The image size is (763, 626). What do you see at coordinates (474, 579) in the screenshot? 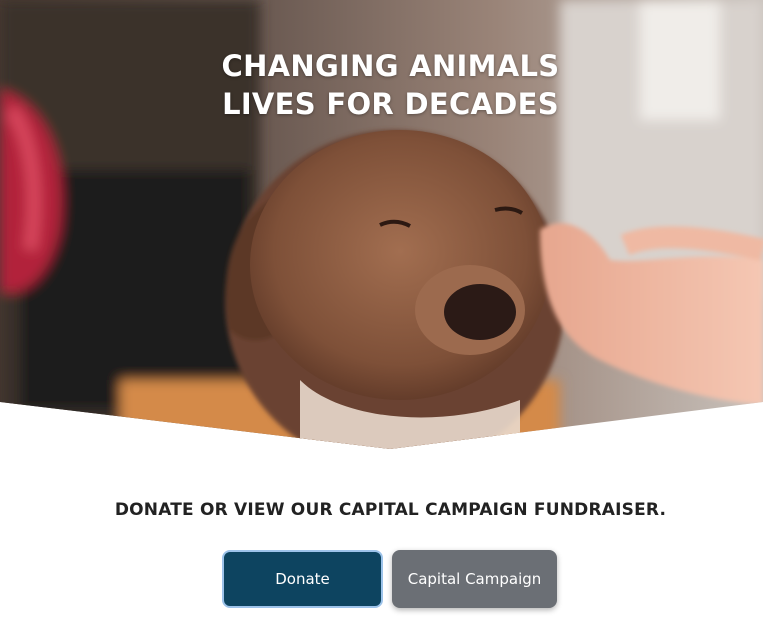
I see `capital-campaign-button: Capital Campaign` at bounding box center [474, 579].